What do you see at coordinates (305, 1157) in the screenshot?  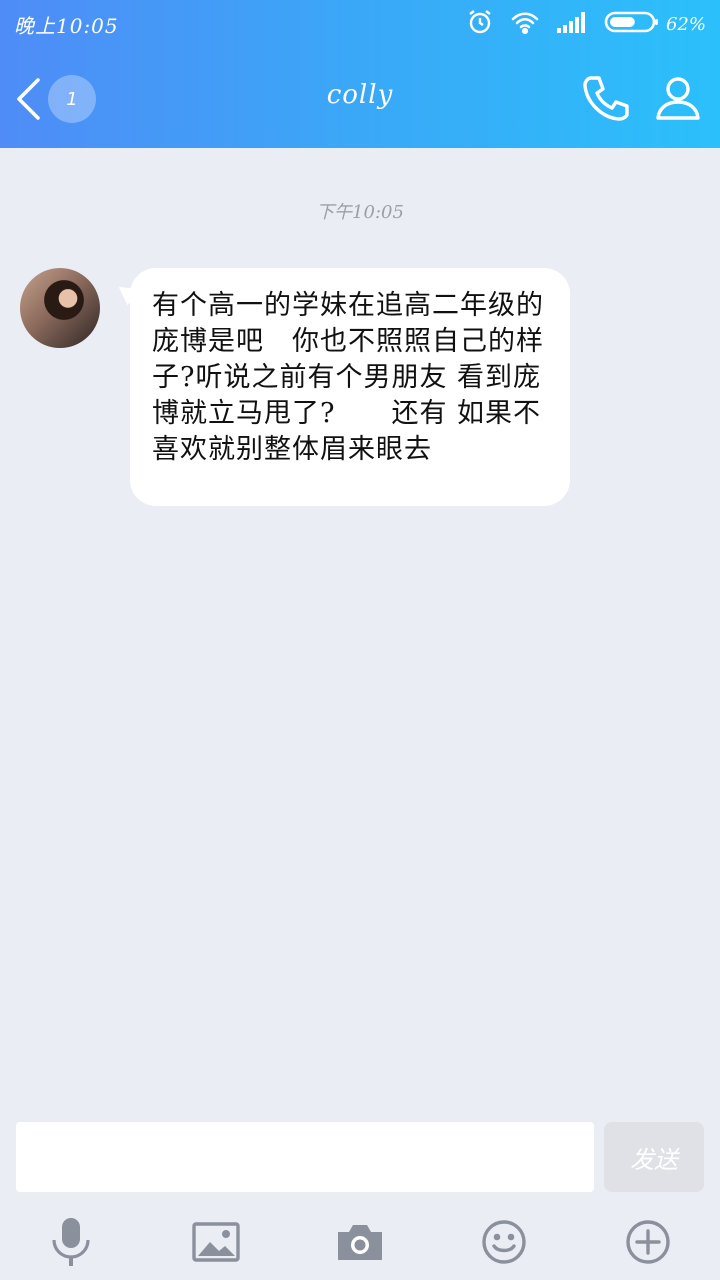 I see `message-input` at bounding box center [305, 1157].